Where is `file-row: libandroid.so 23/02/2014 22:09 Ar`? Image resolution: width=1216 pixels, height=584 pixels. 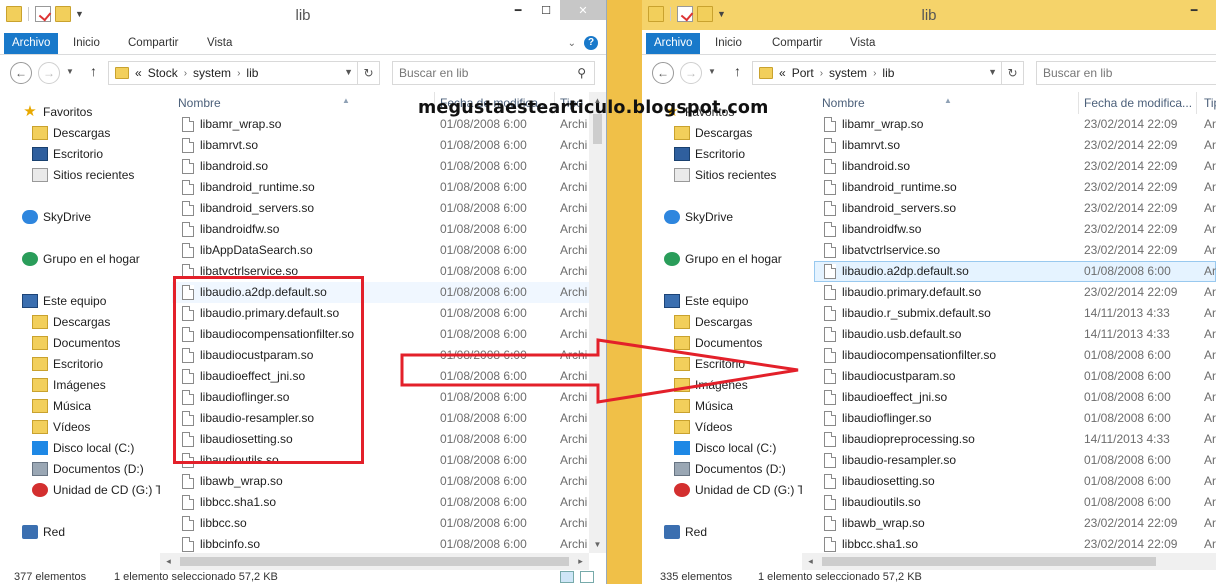
file-row: libandroid.so 23/02/2014 22:09 Ar is located at coordinates (1015, 166).